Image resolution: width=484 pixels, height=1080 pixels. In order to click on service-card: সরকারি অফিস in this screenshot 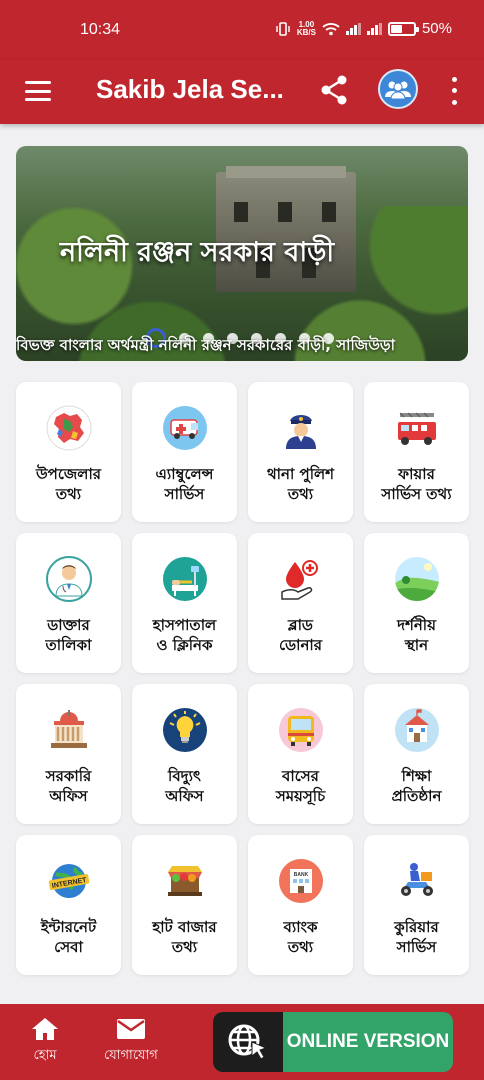, I will do `click(68, 754)`.